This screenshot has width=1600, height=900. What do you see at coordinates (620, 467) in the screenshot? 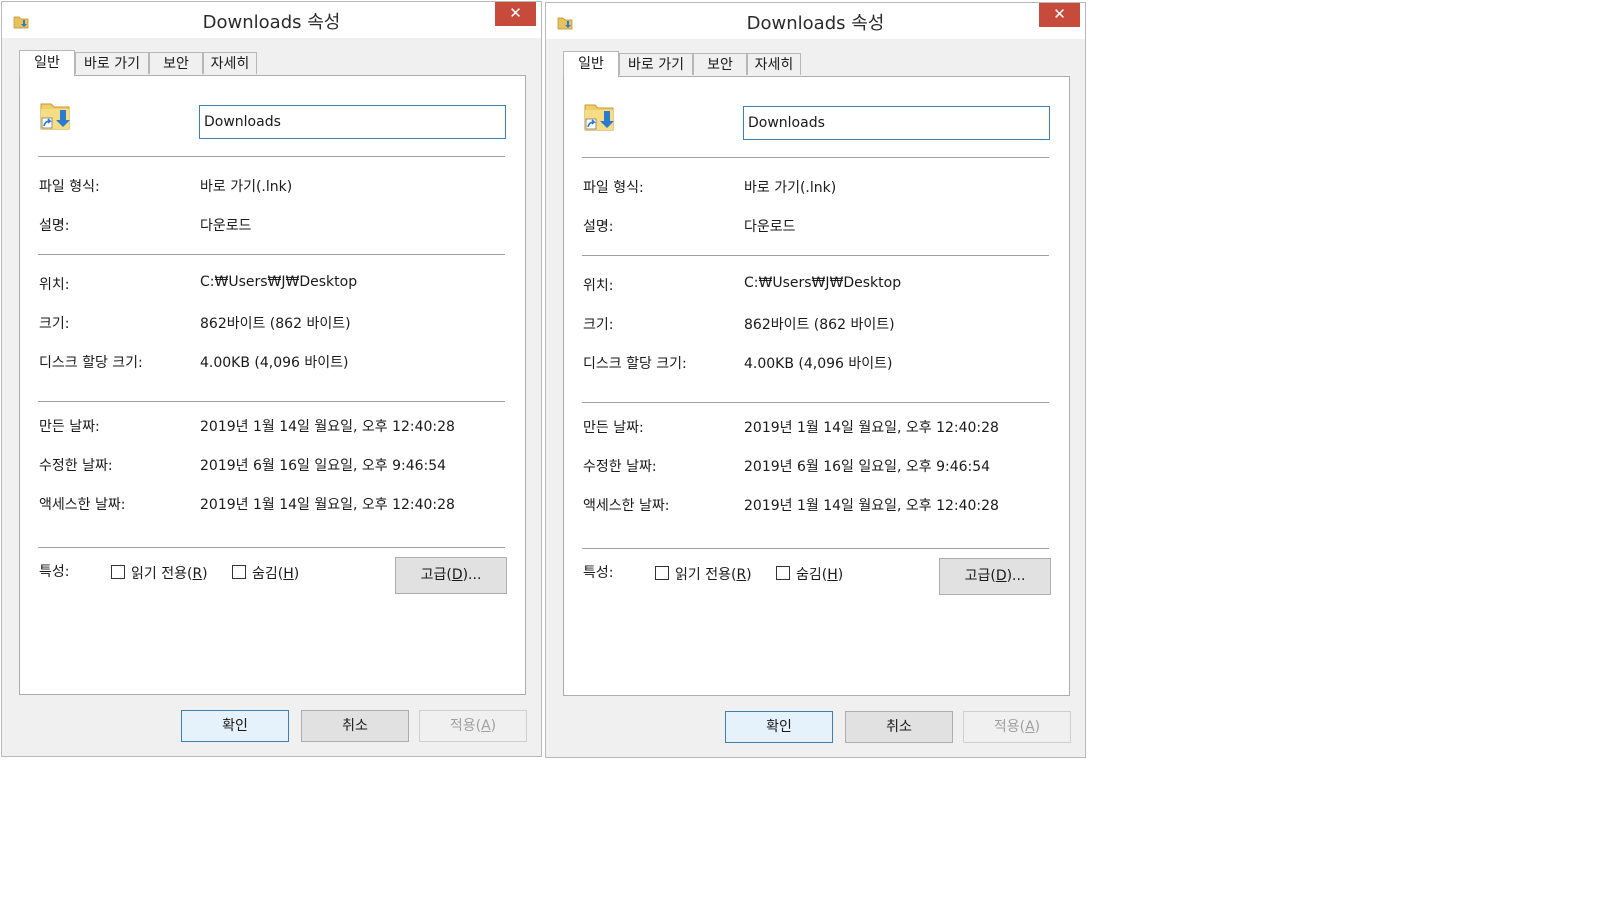
I see `modified-label: 수정한 날짜:` at bounding box center [620, 467].